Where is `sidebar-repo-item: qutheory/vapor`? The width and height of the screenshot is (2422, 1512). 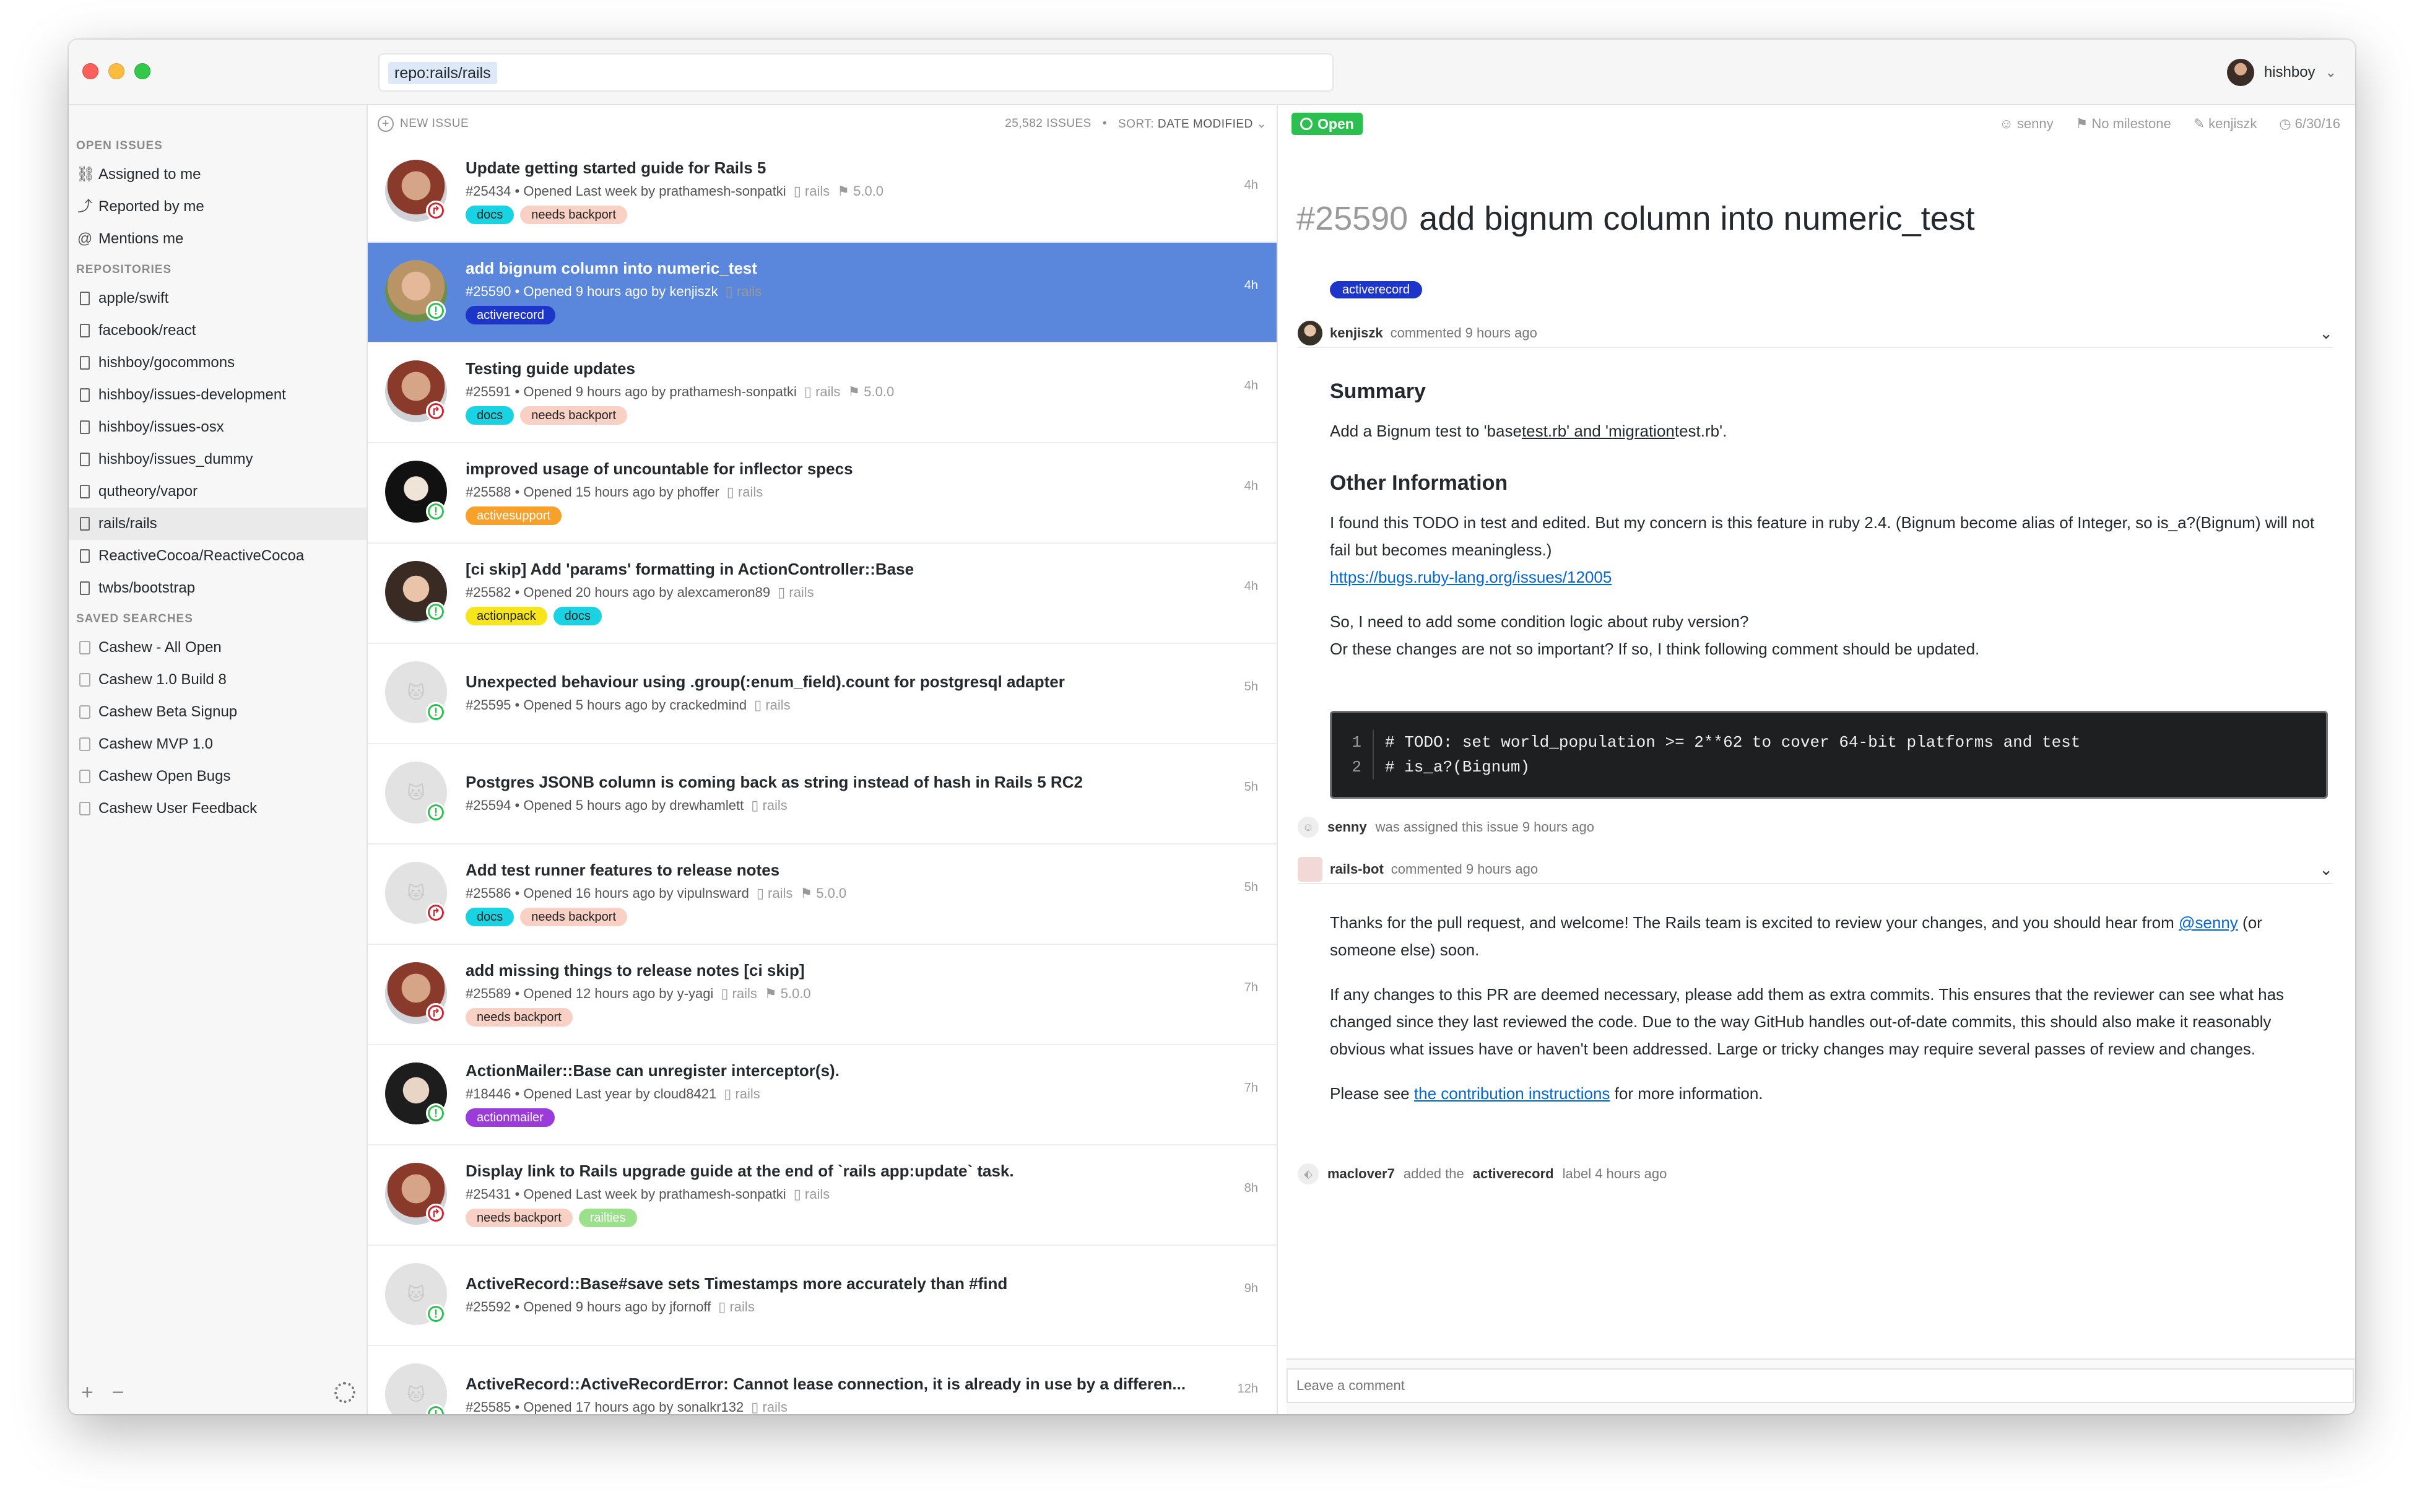
sidebar-repo-item: qutheory/vapor is located at coordinates (218, 492).